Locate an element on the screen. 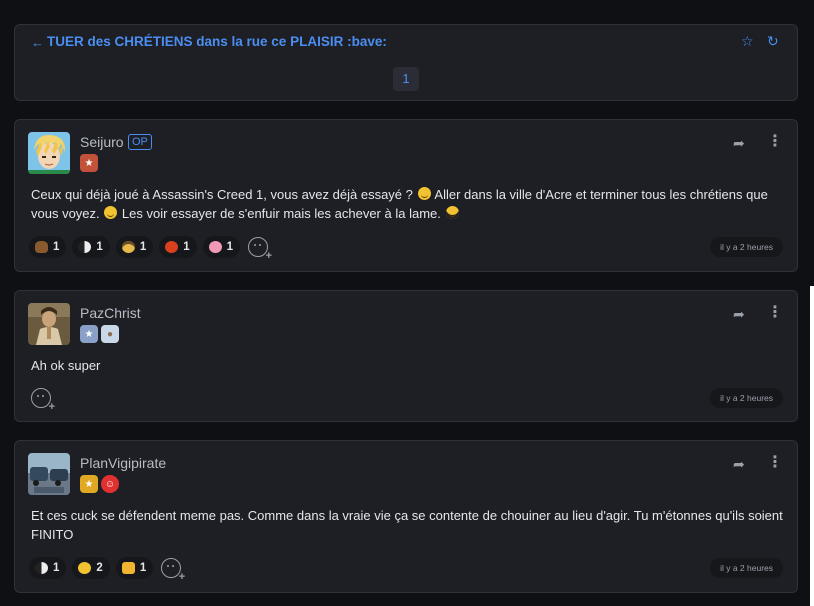 The image size is (814, 606). username: PazChrist is located at coordinates (110, 313).